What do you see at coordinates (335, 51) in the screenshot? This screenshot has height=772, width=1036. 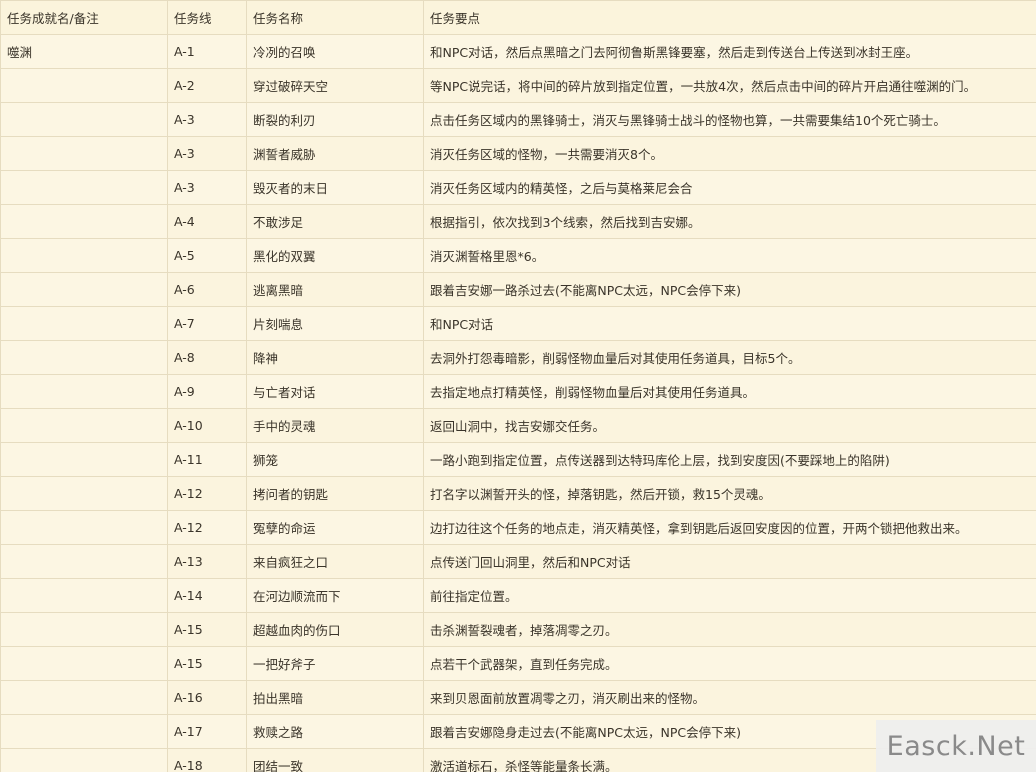 I see `quest-name-cell: 冷冽的召唤` at bounding box center [335, 51].